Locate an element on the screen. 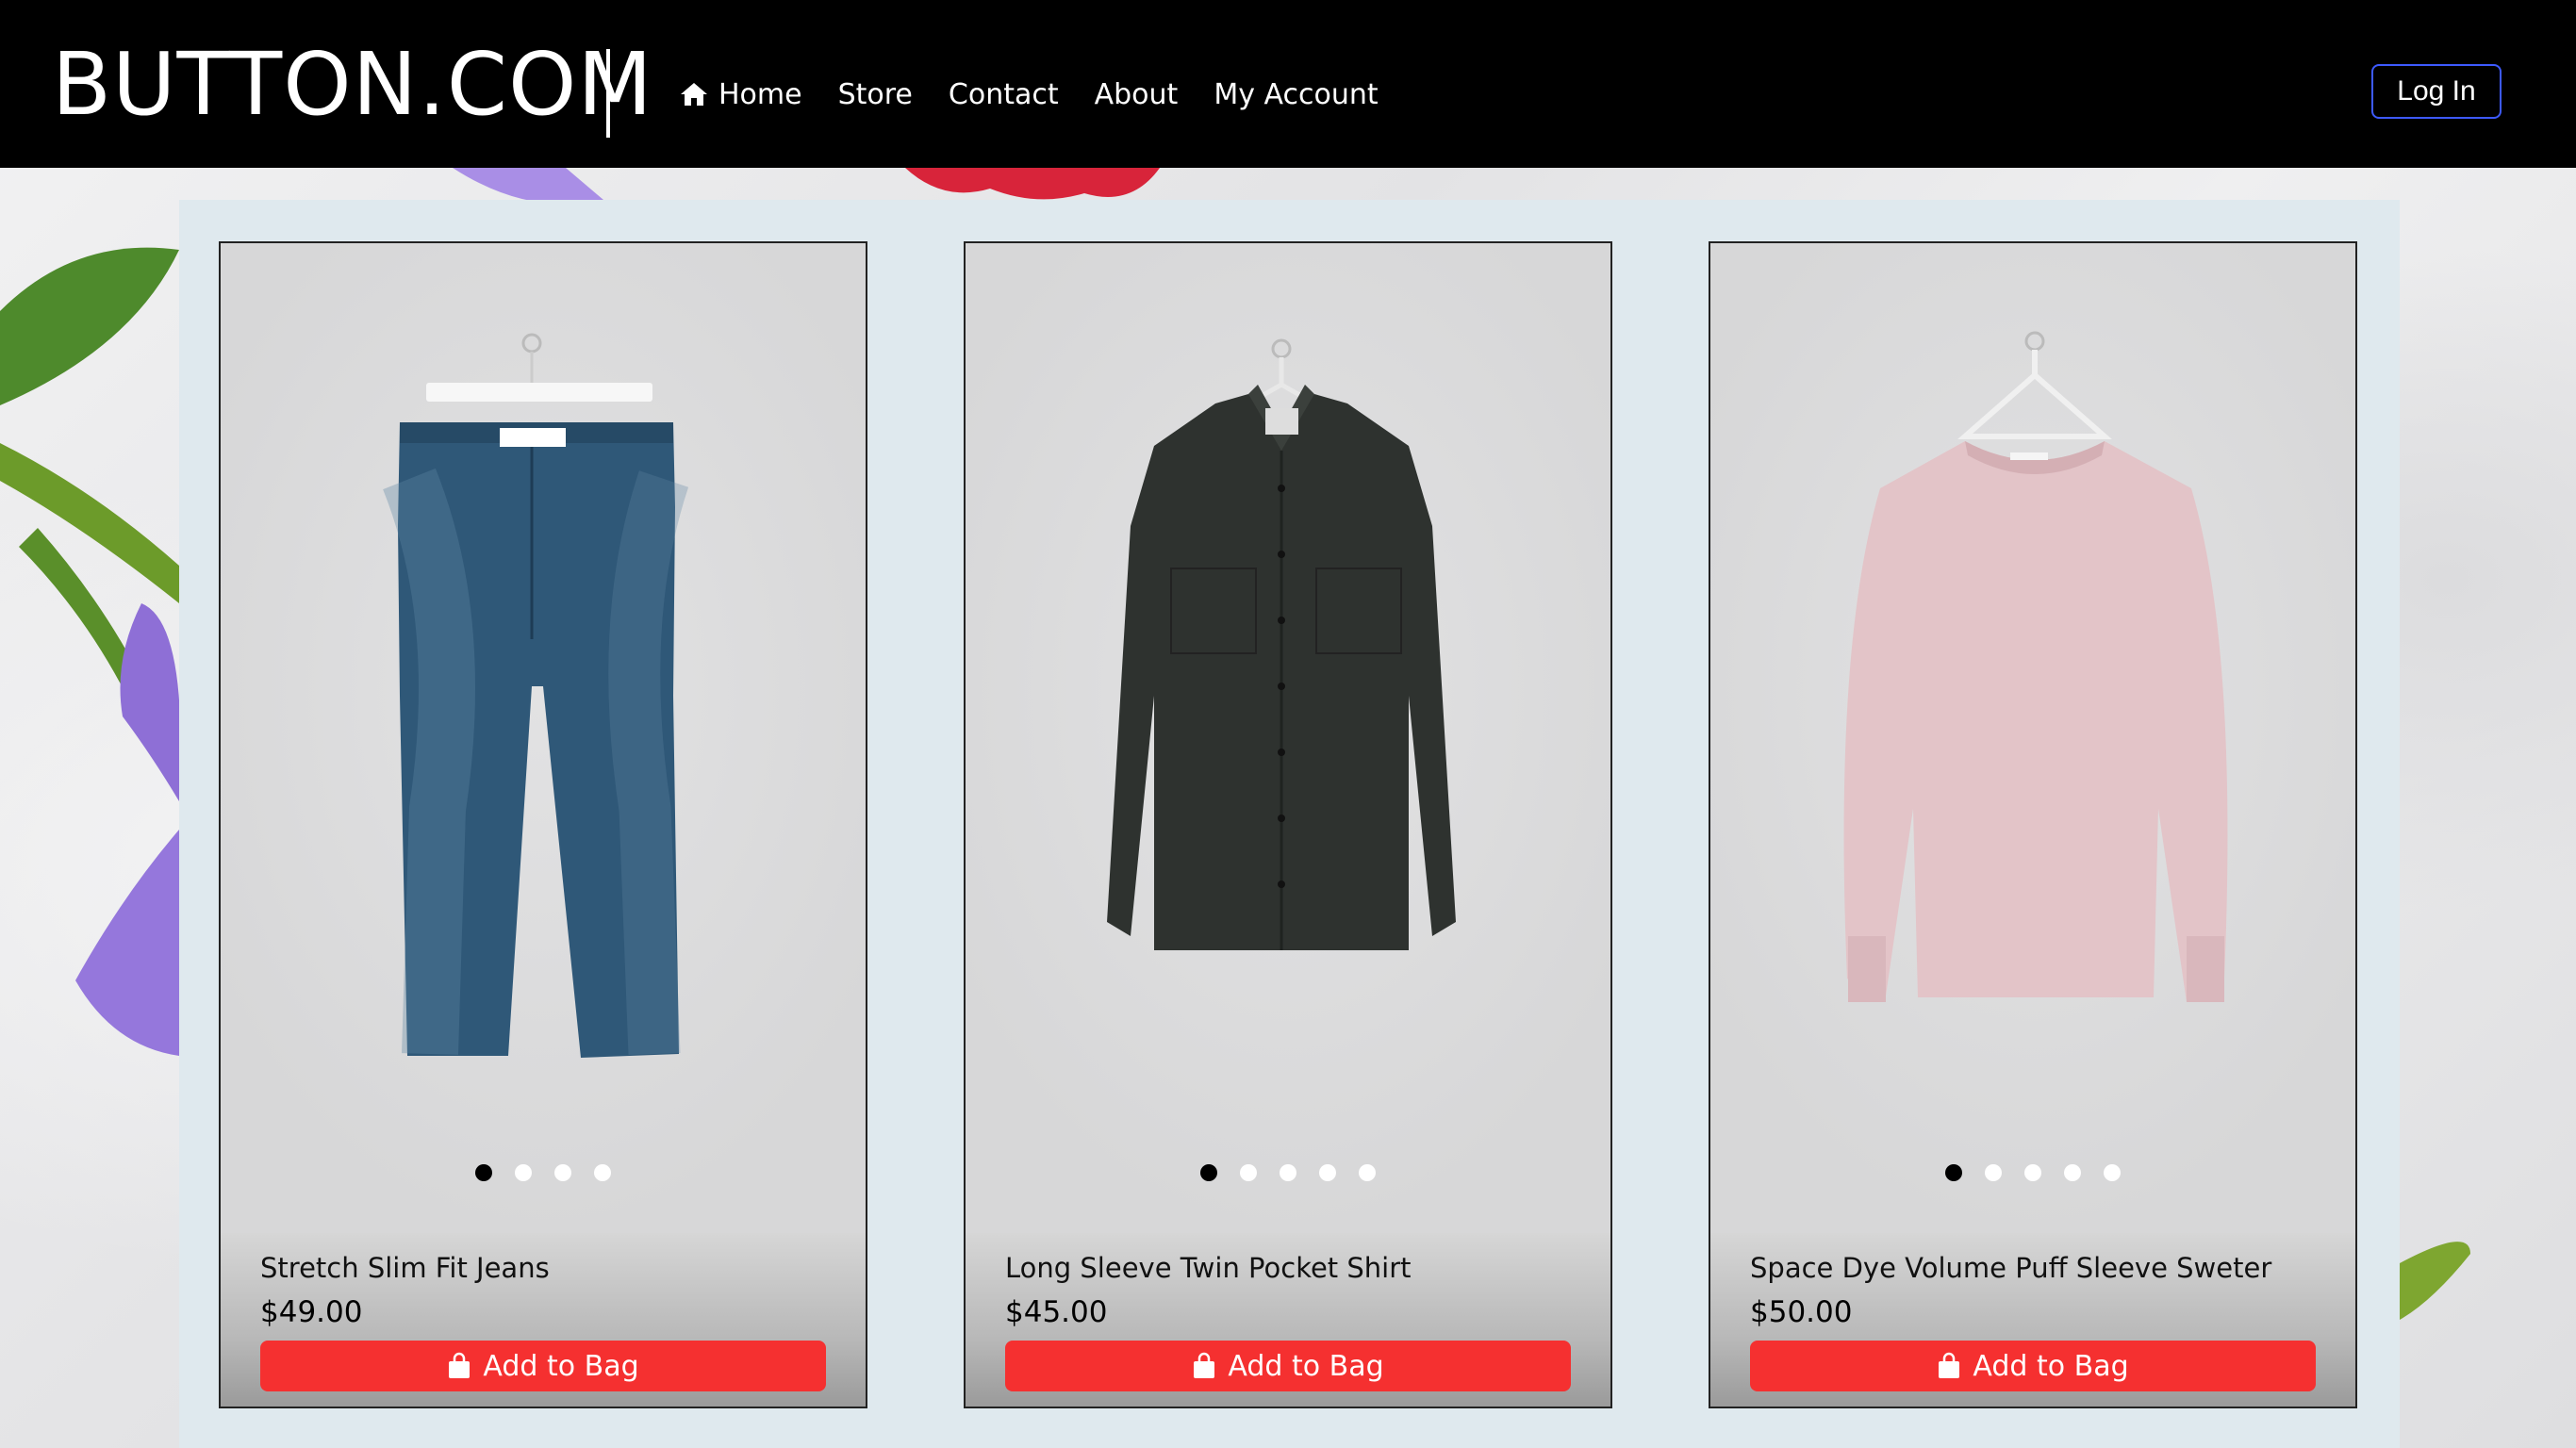  home-icon is located at coordinates (694, 94).